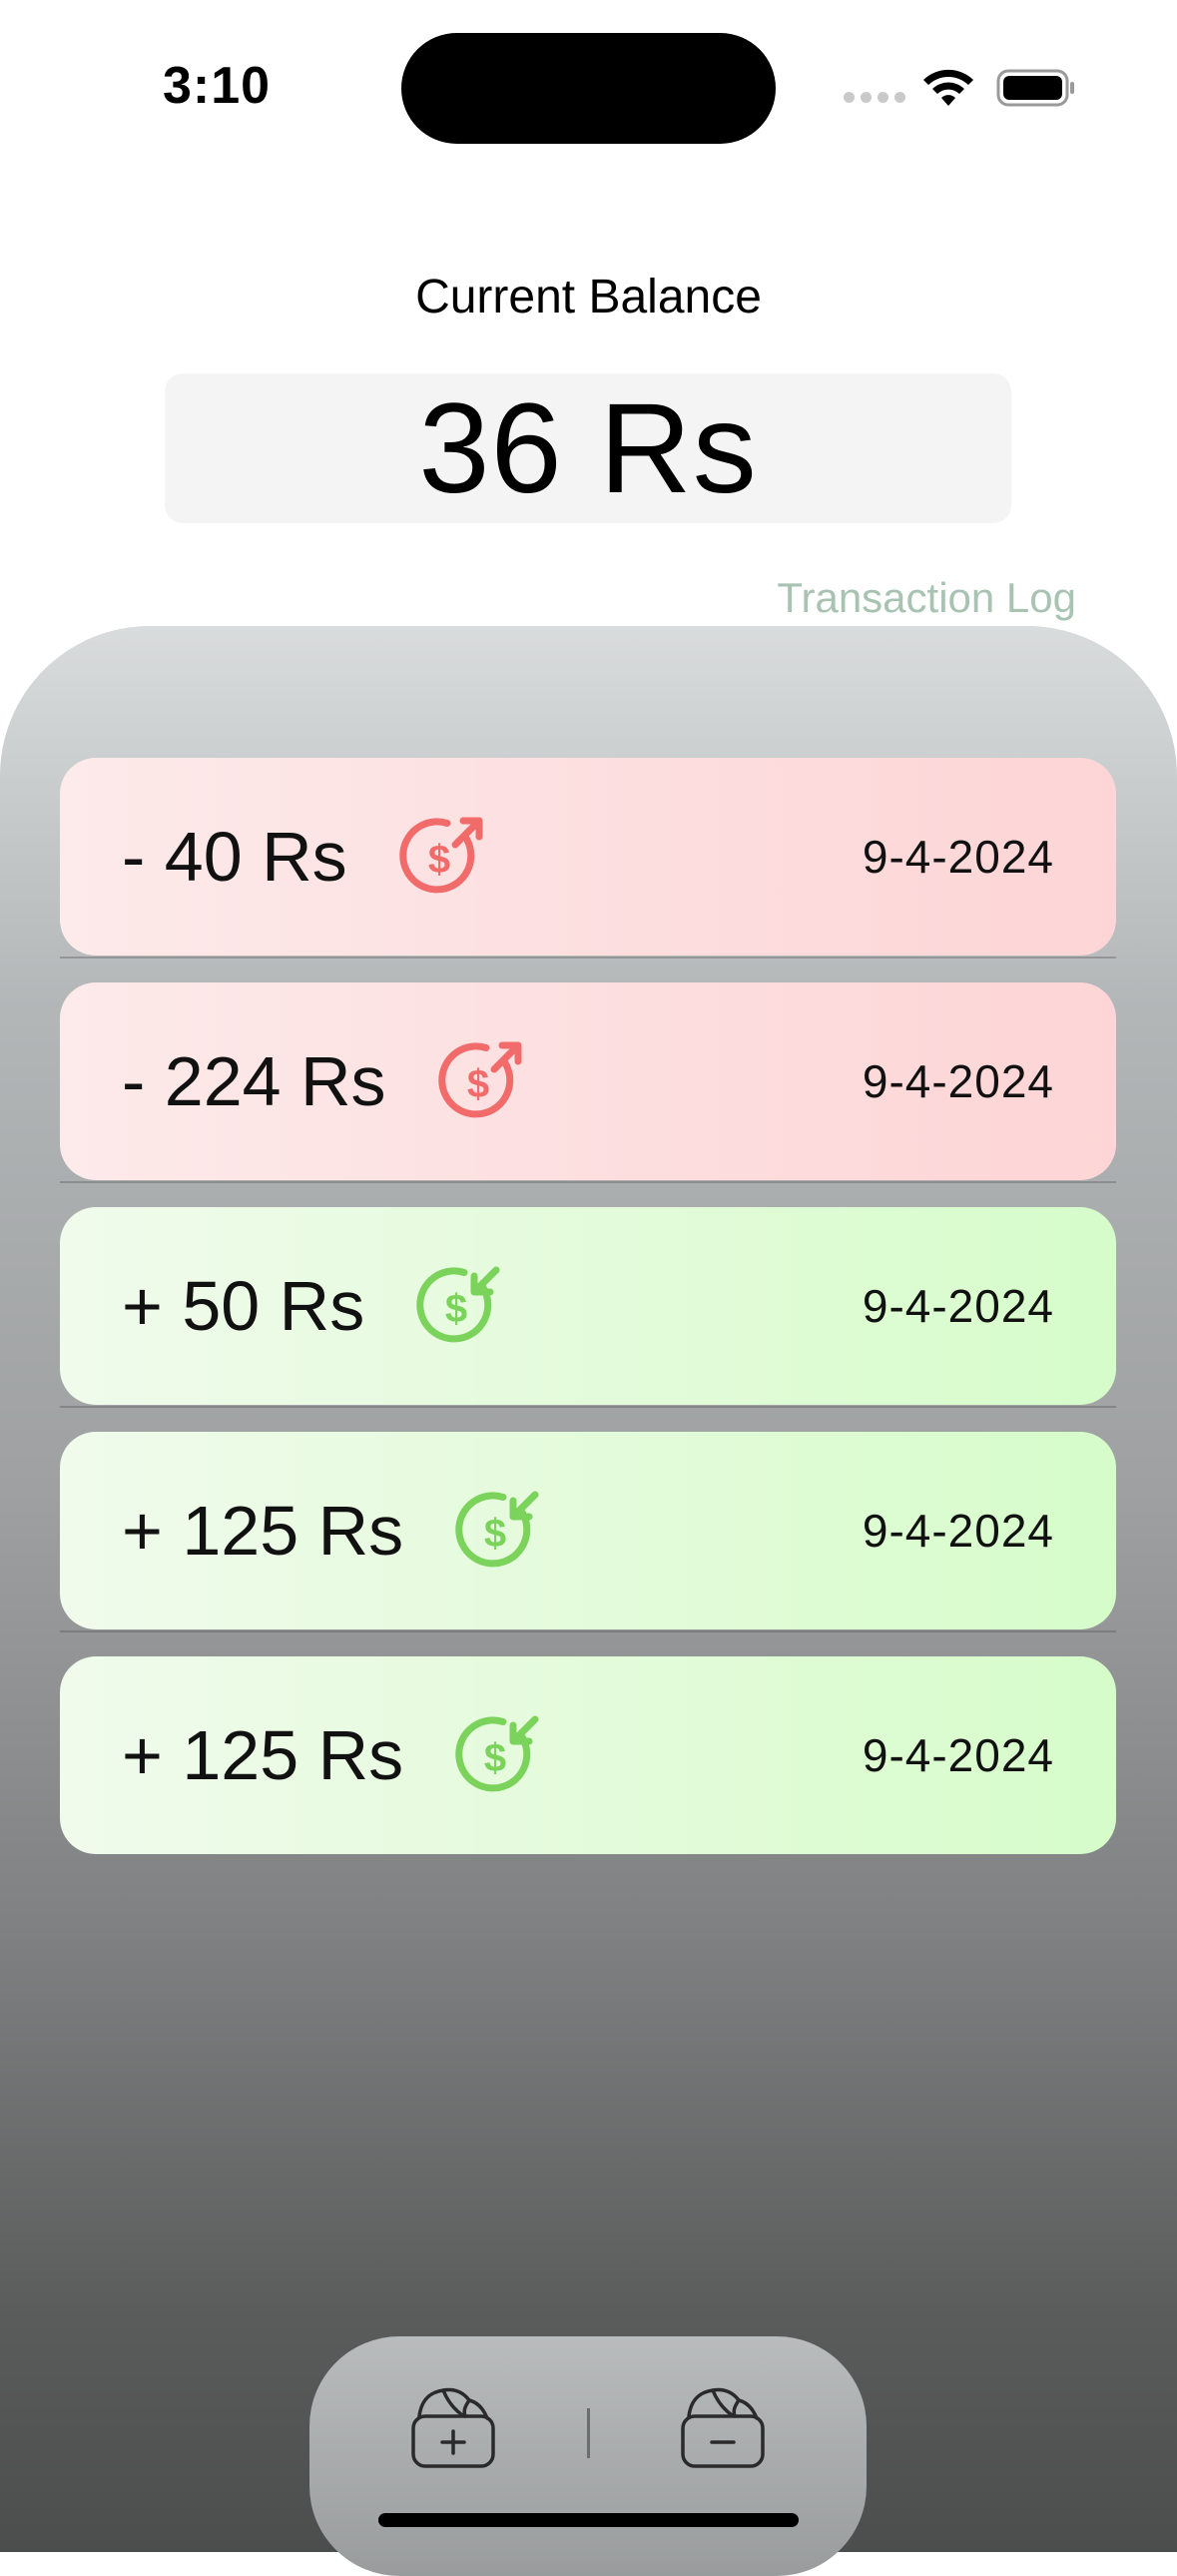 This screenshot has width=1177, height=2576. I want to click on balance-card: 36 Rs, so click(588, 448).